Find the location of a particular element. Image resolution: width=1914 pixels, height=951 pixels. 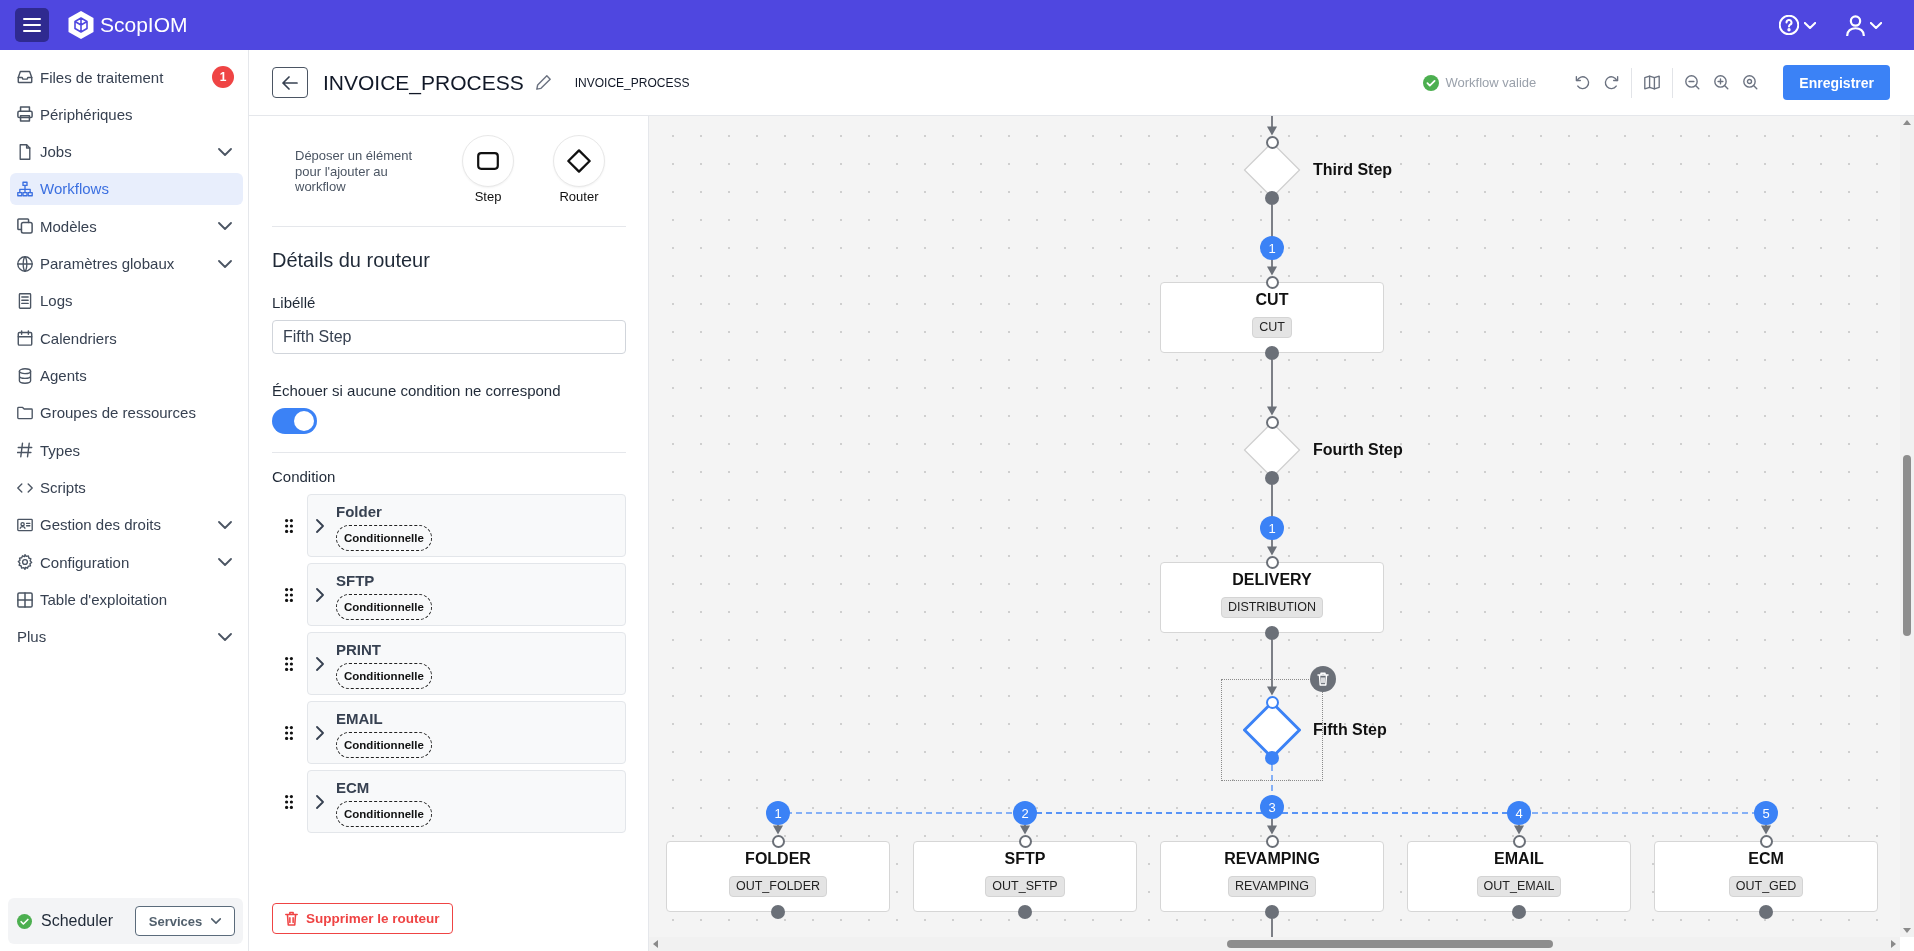

sidebar-item: Configuration is located at coordinates (126, 562).